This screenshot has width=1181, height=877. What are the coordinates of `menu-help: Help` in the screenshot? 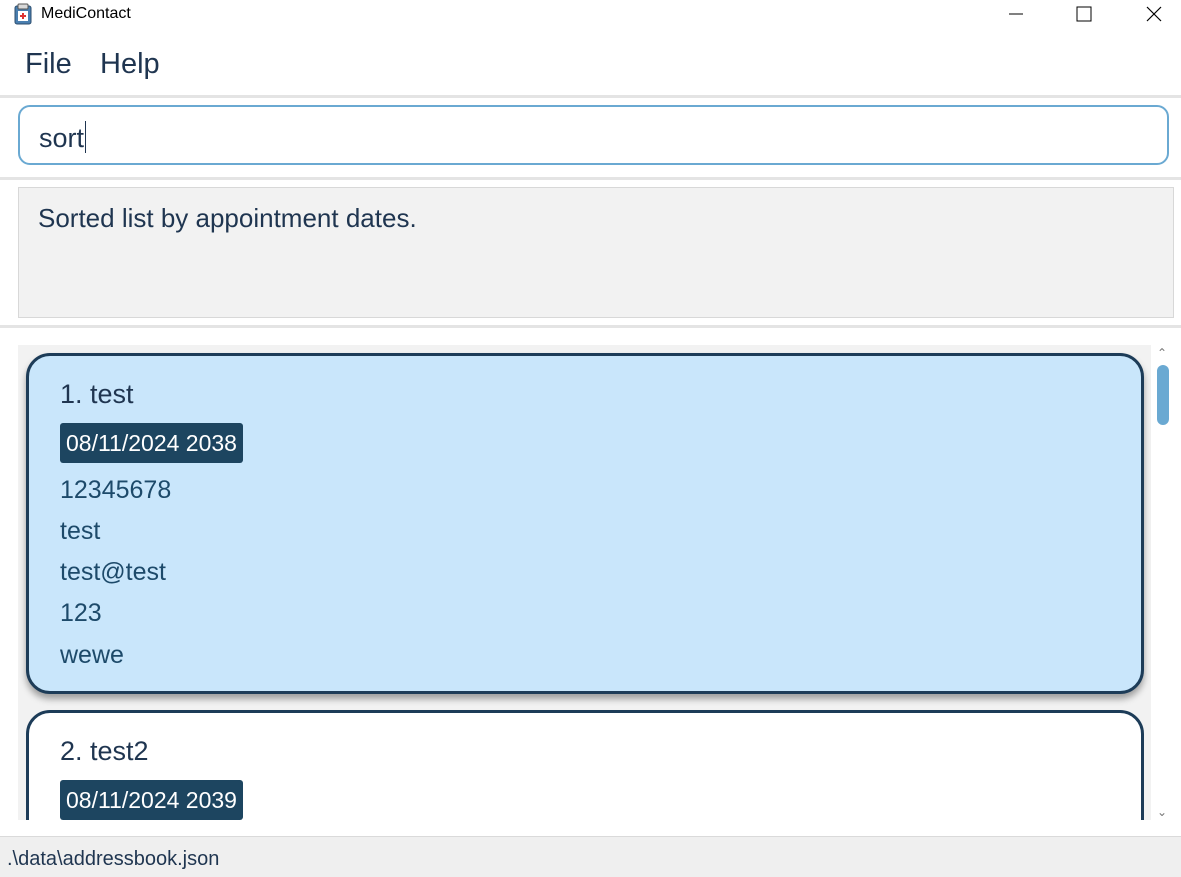 It's located at (130, 64).